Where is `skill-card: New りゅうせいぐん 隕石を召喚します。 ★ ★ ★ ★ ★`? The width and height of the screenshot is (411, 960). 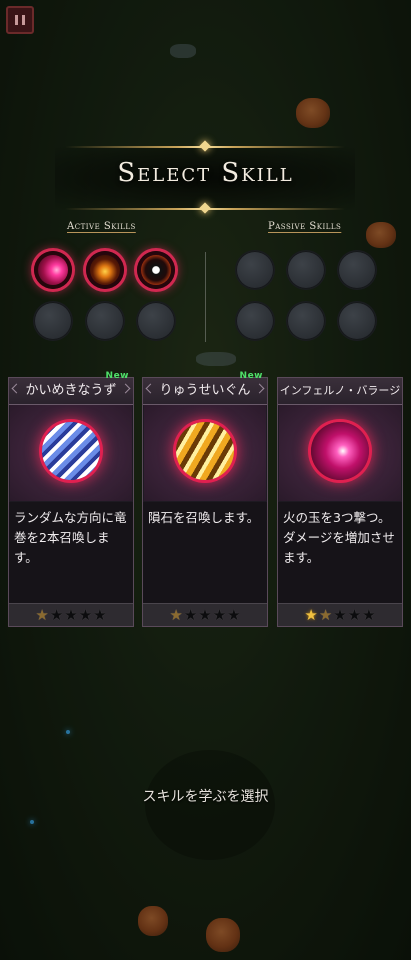
skill-card: New りゅうせいぐん 隕石を召喚します。 ★ ★ ★ ★ ★ is located at coordinates (205, 499).